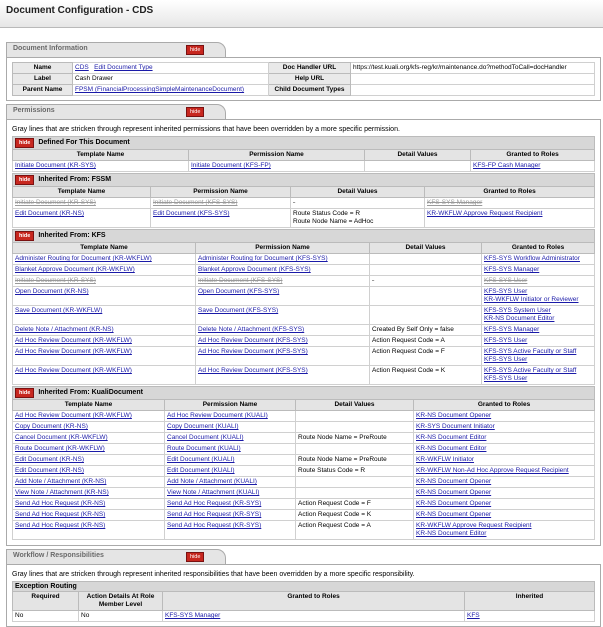  Describe the element at coordinates (100, 166) in the screenshot. I see `defined-cell-0: Initiate Document (KR-SYS)` at that location.